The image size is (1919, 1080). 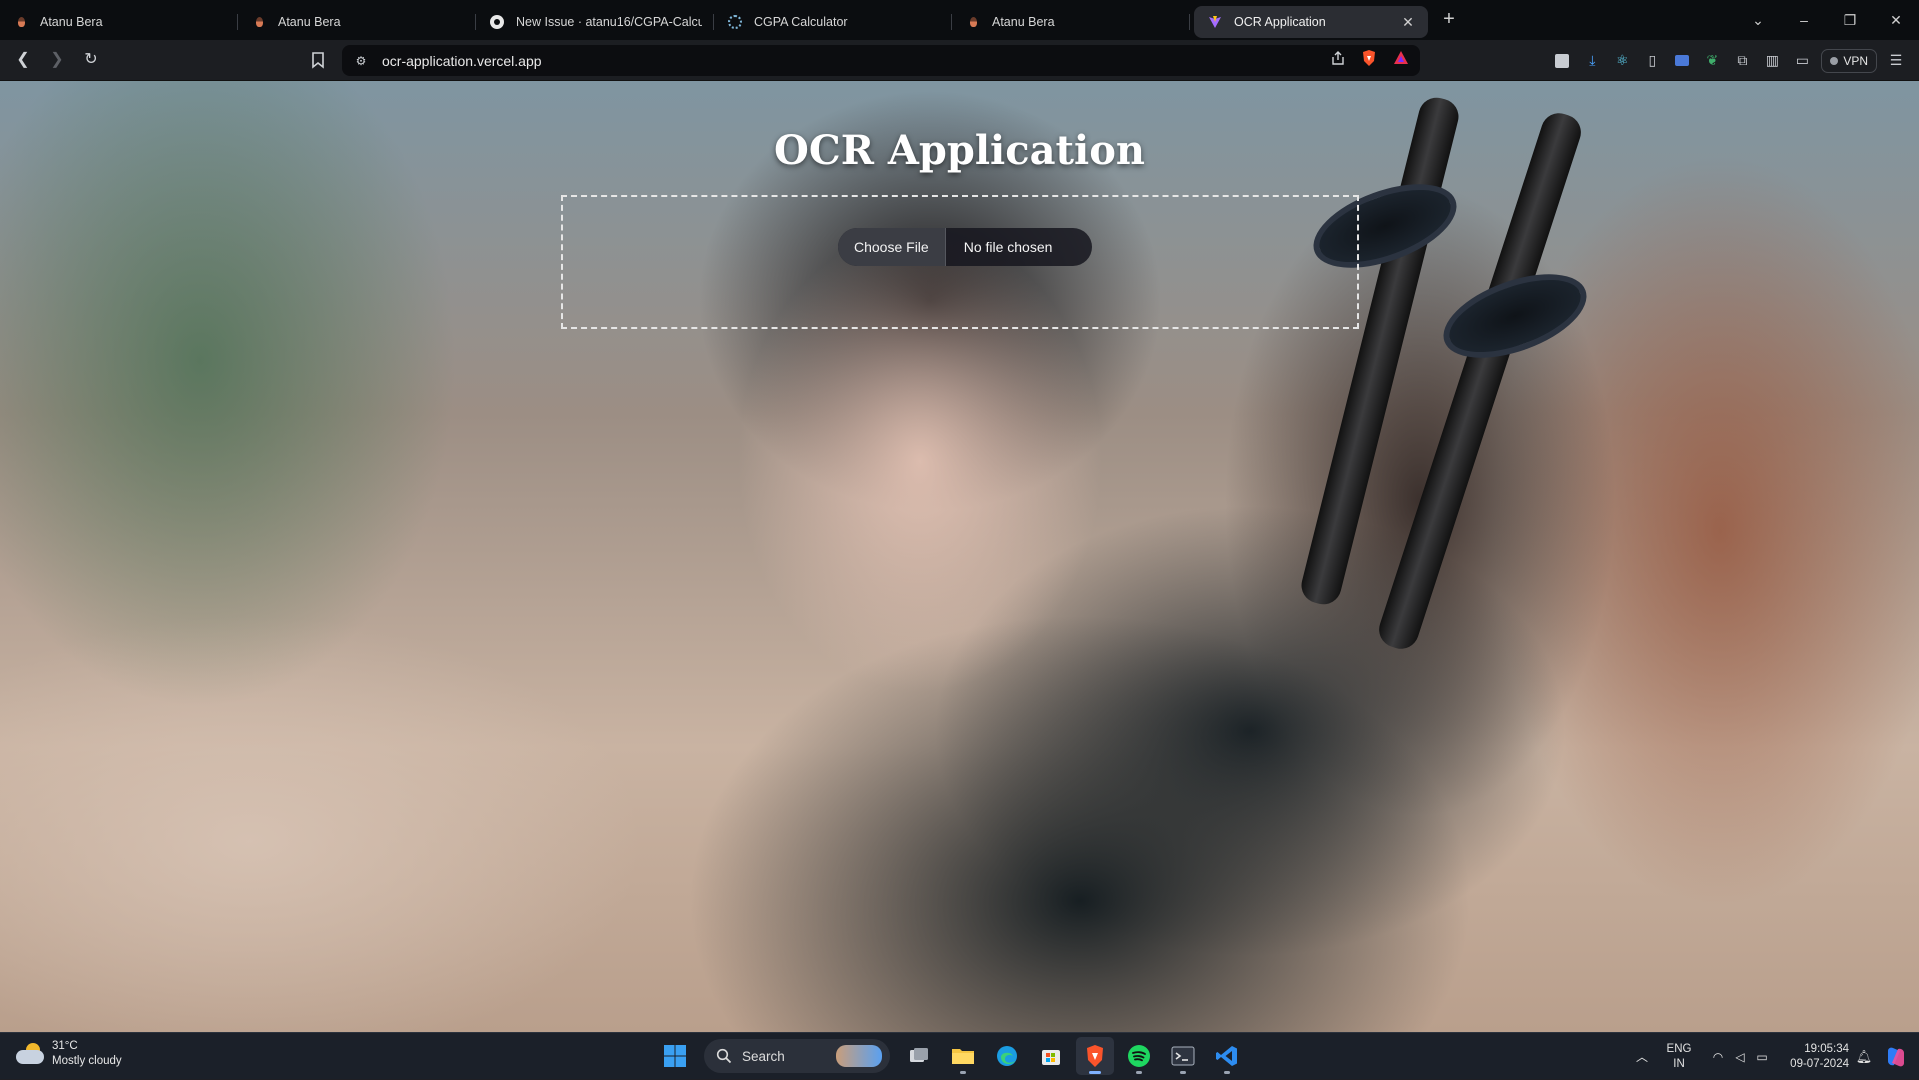 I want to click on terminal-button, so click(x=1183, y=1056).